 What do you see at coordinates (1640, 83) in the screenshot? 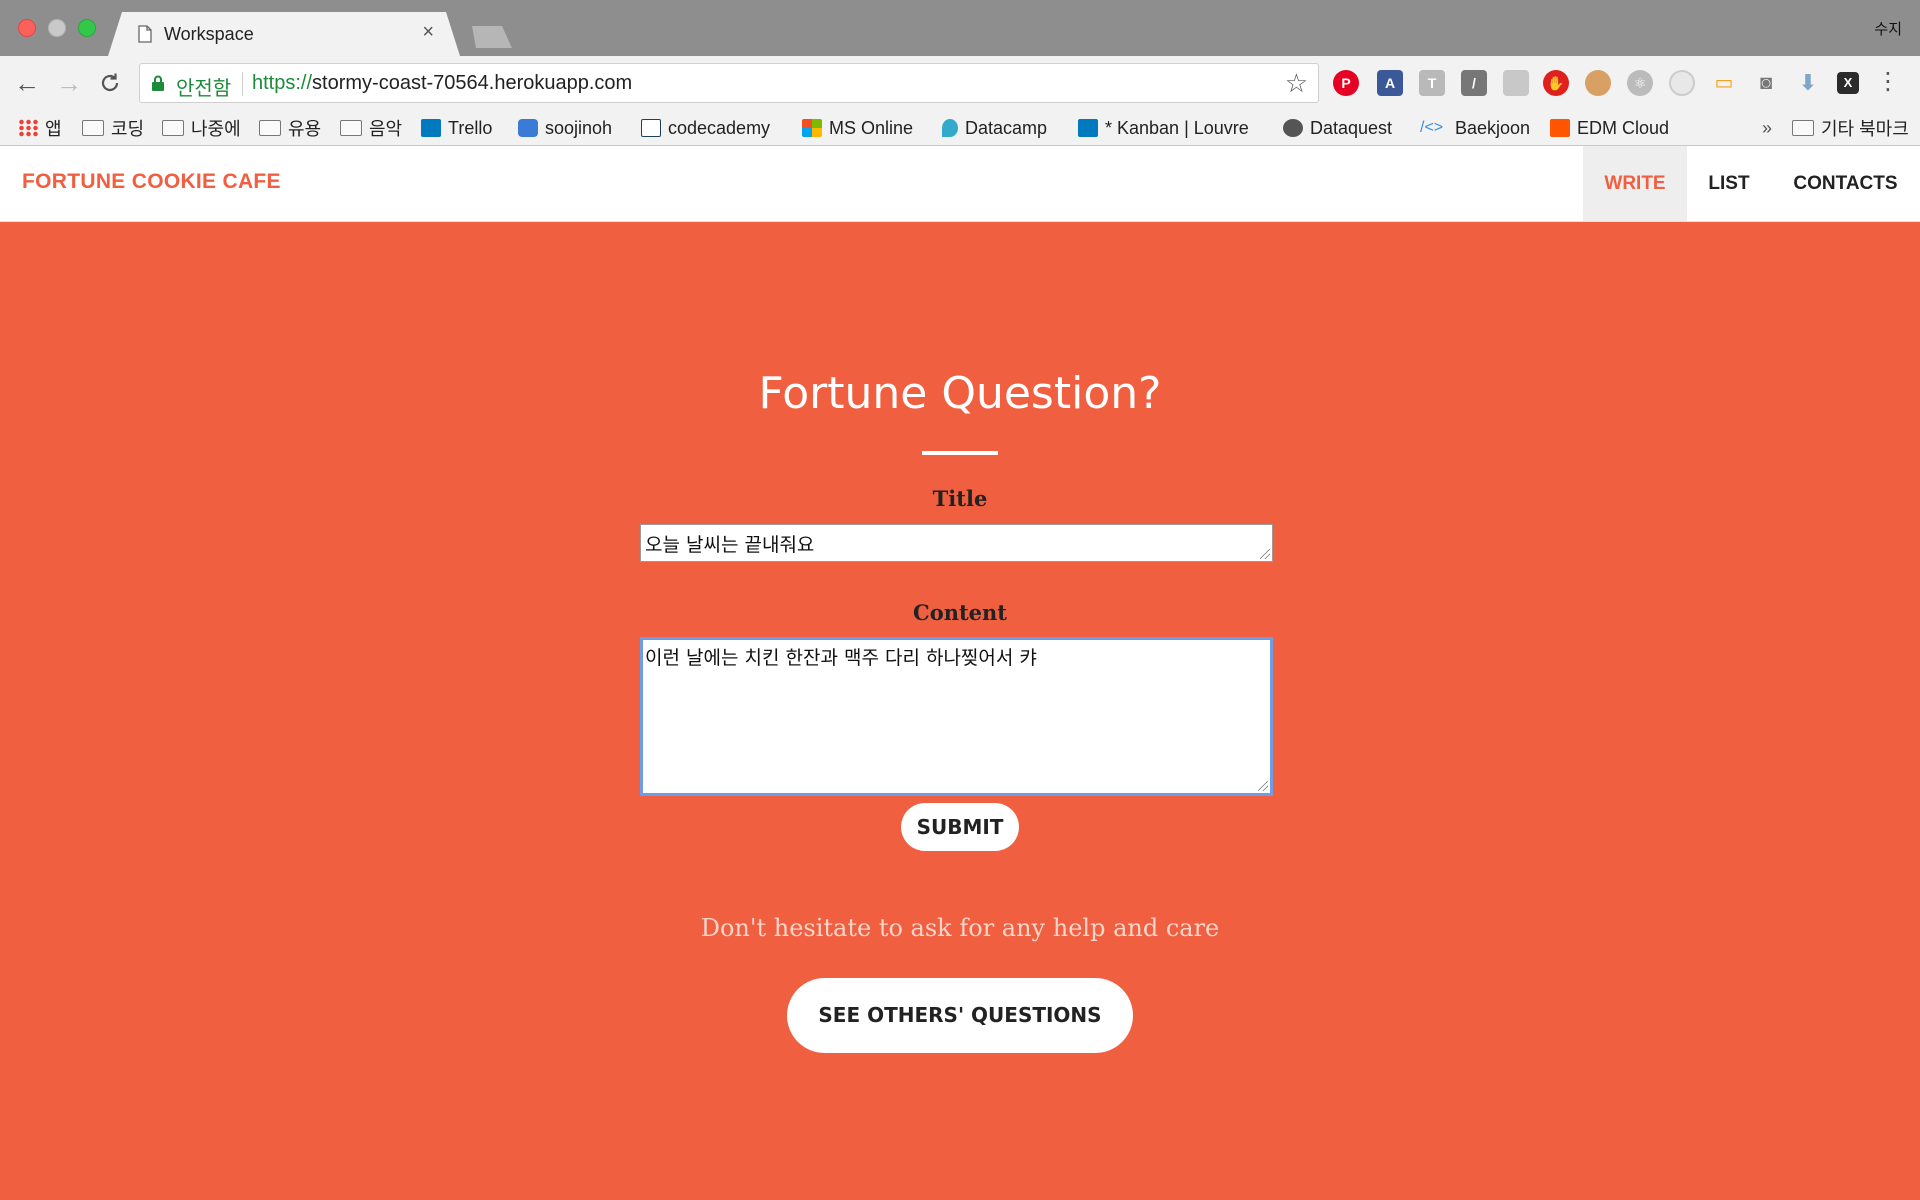
I see `react-extension-icon: ⚛` at bounding box center [1640, 83].